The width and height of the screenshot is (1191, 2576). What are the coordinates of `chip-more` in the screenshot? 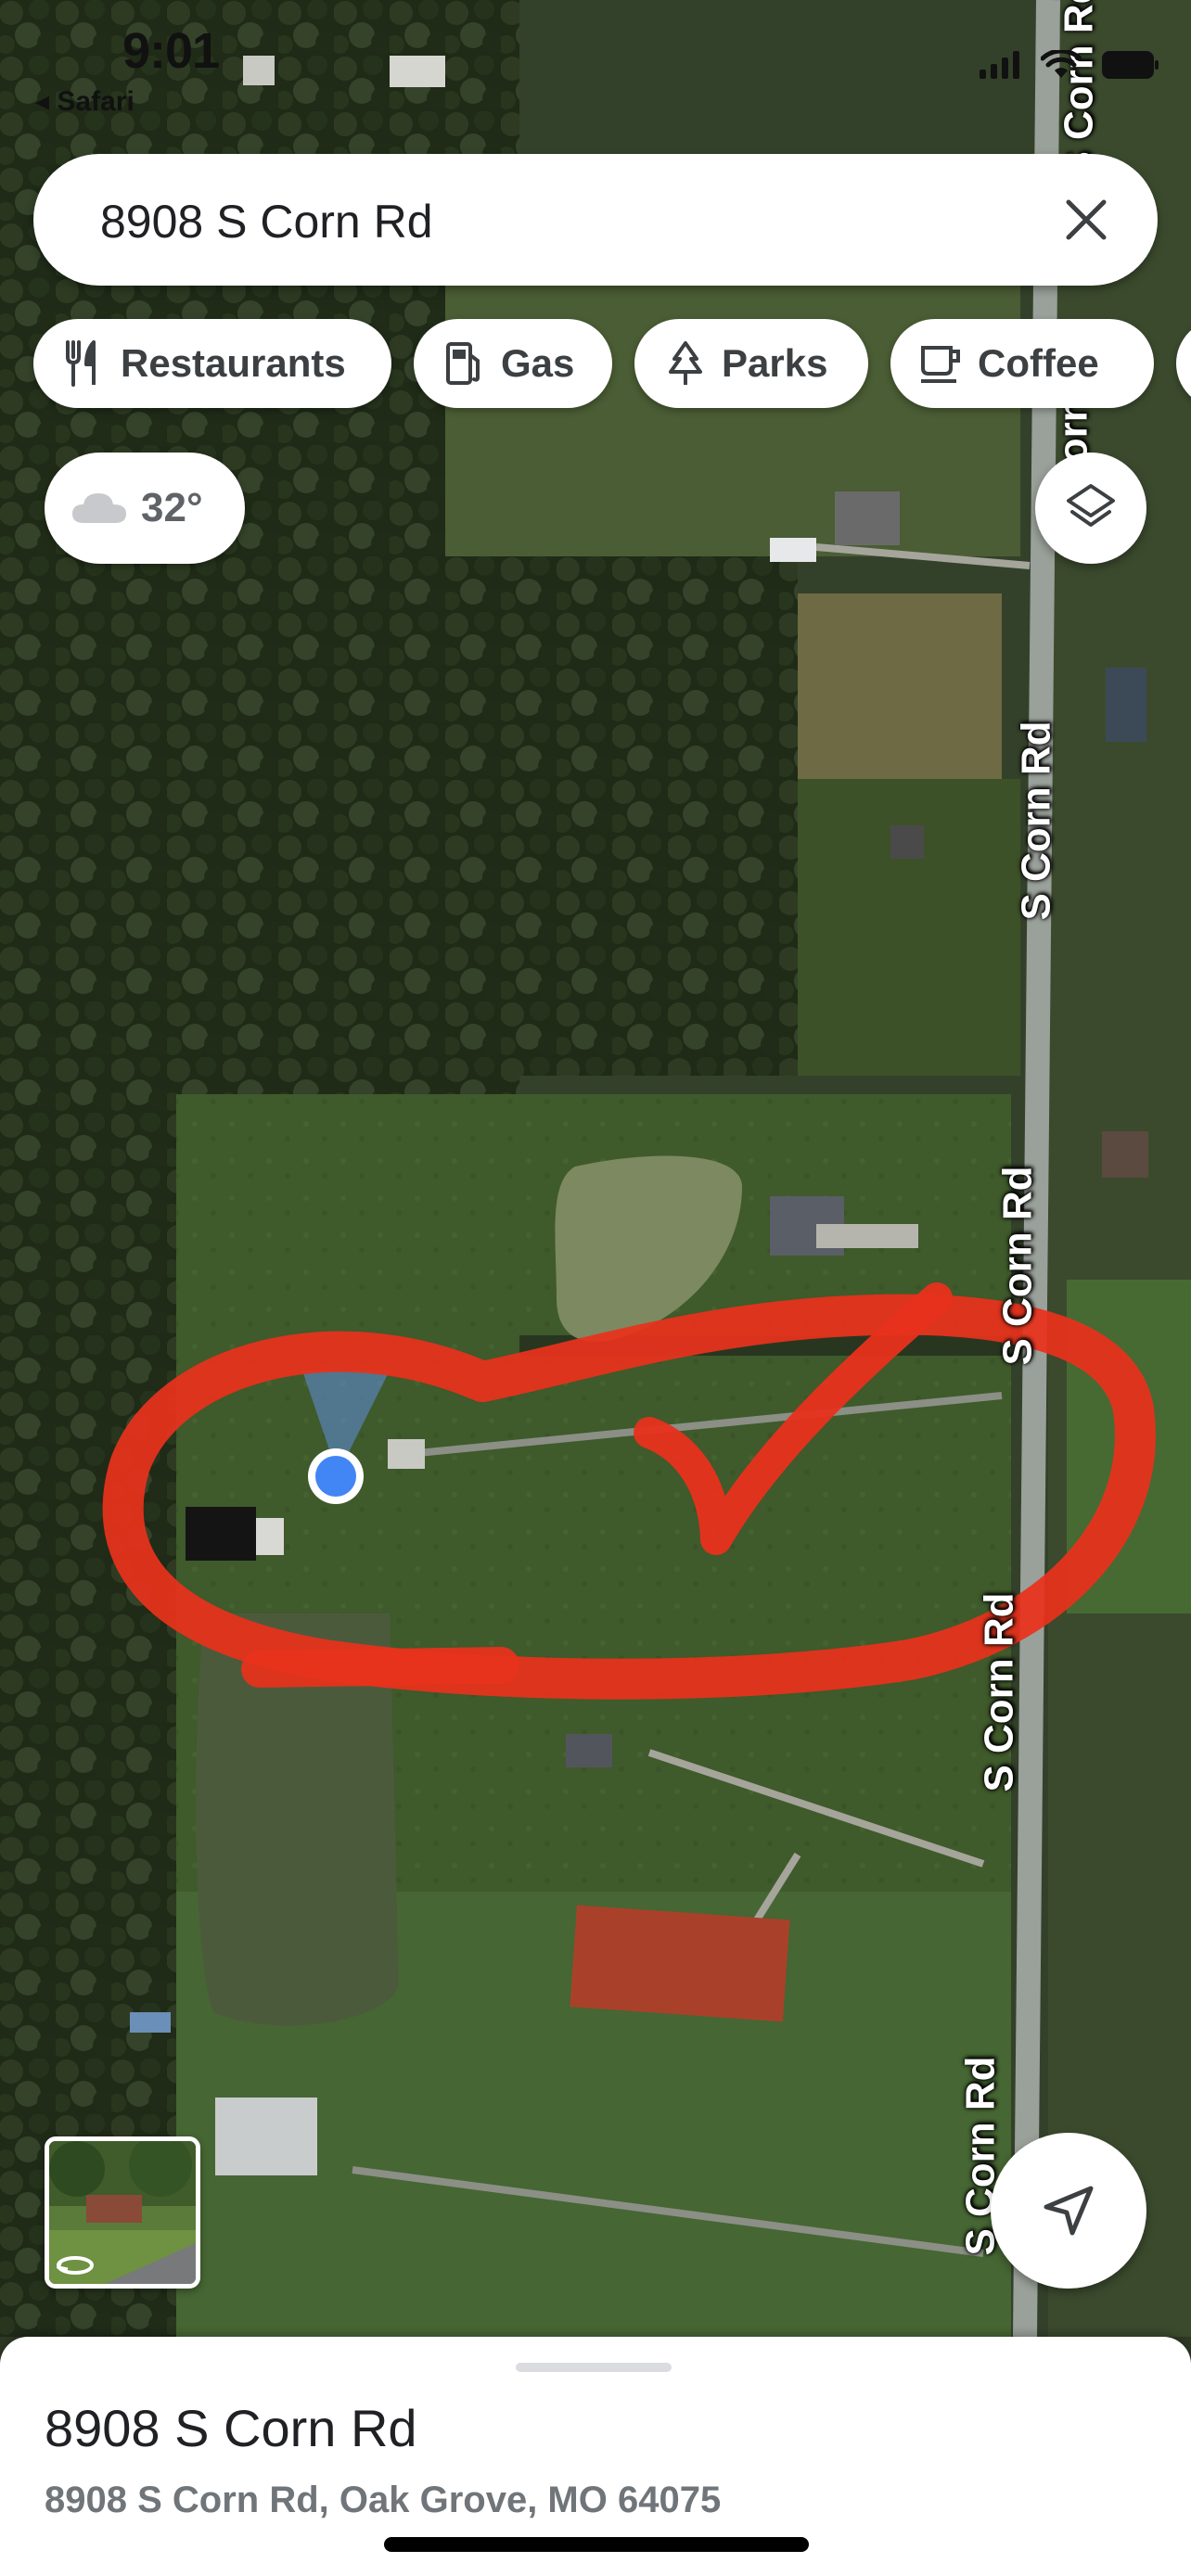 It's located at (1183, 363).